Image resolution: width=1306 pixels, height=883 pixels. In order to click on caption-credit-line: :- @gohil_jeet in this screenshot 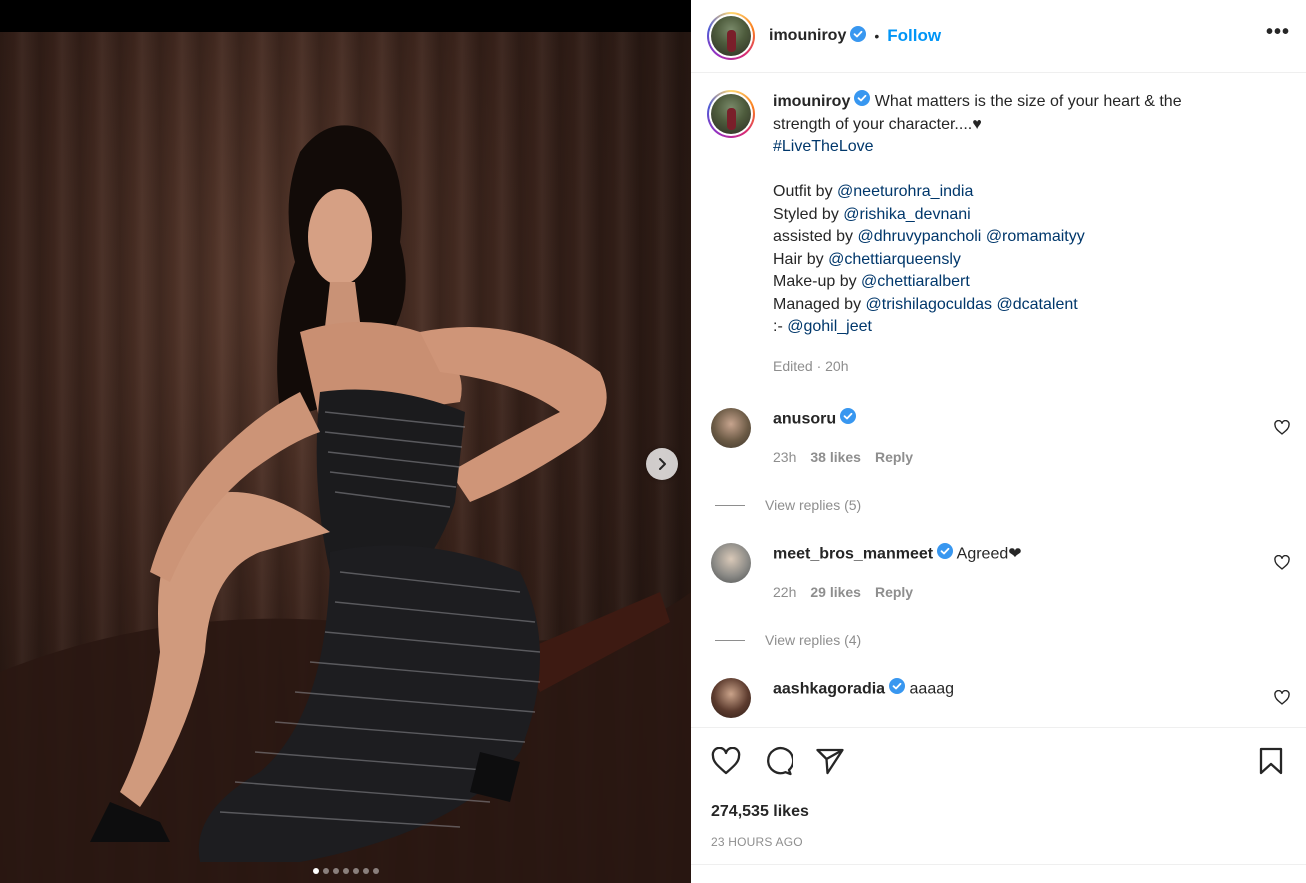, I will do `click(1008, 327)`.